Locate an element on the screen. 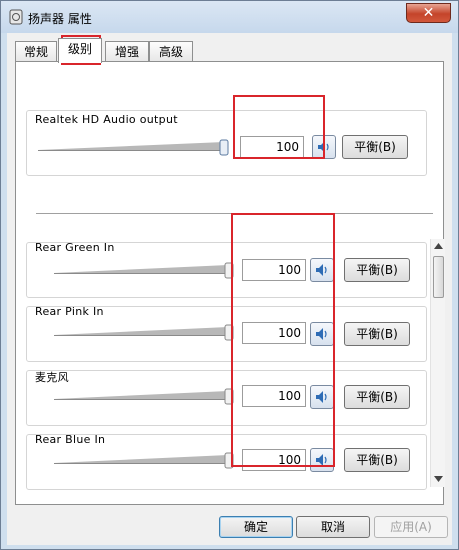  tab-advanced: 高级 is located at coordinates (171, 51).